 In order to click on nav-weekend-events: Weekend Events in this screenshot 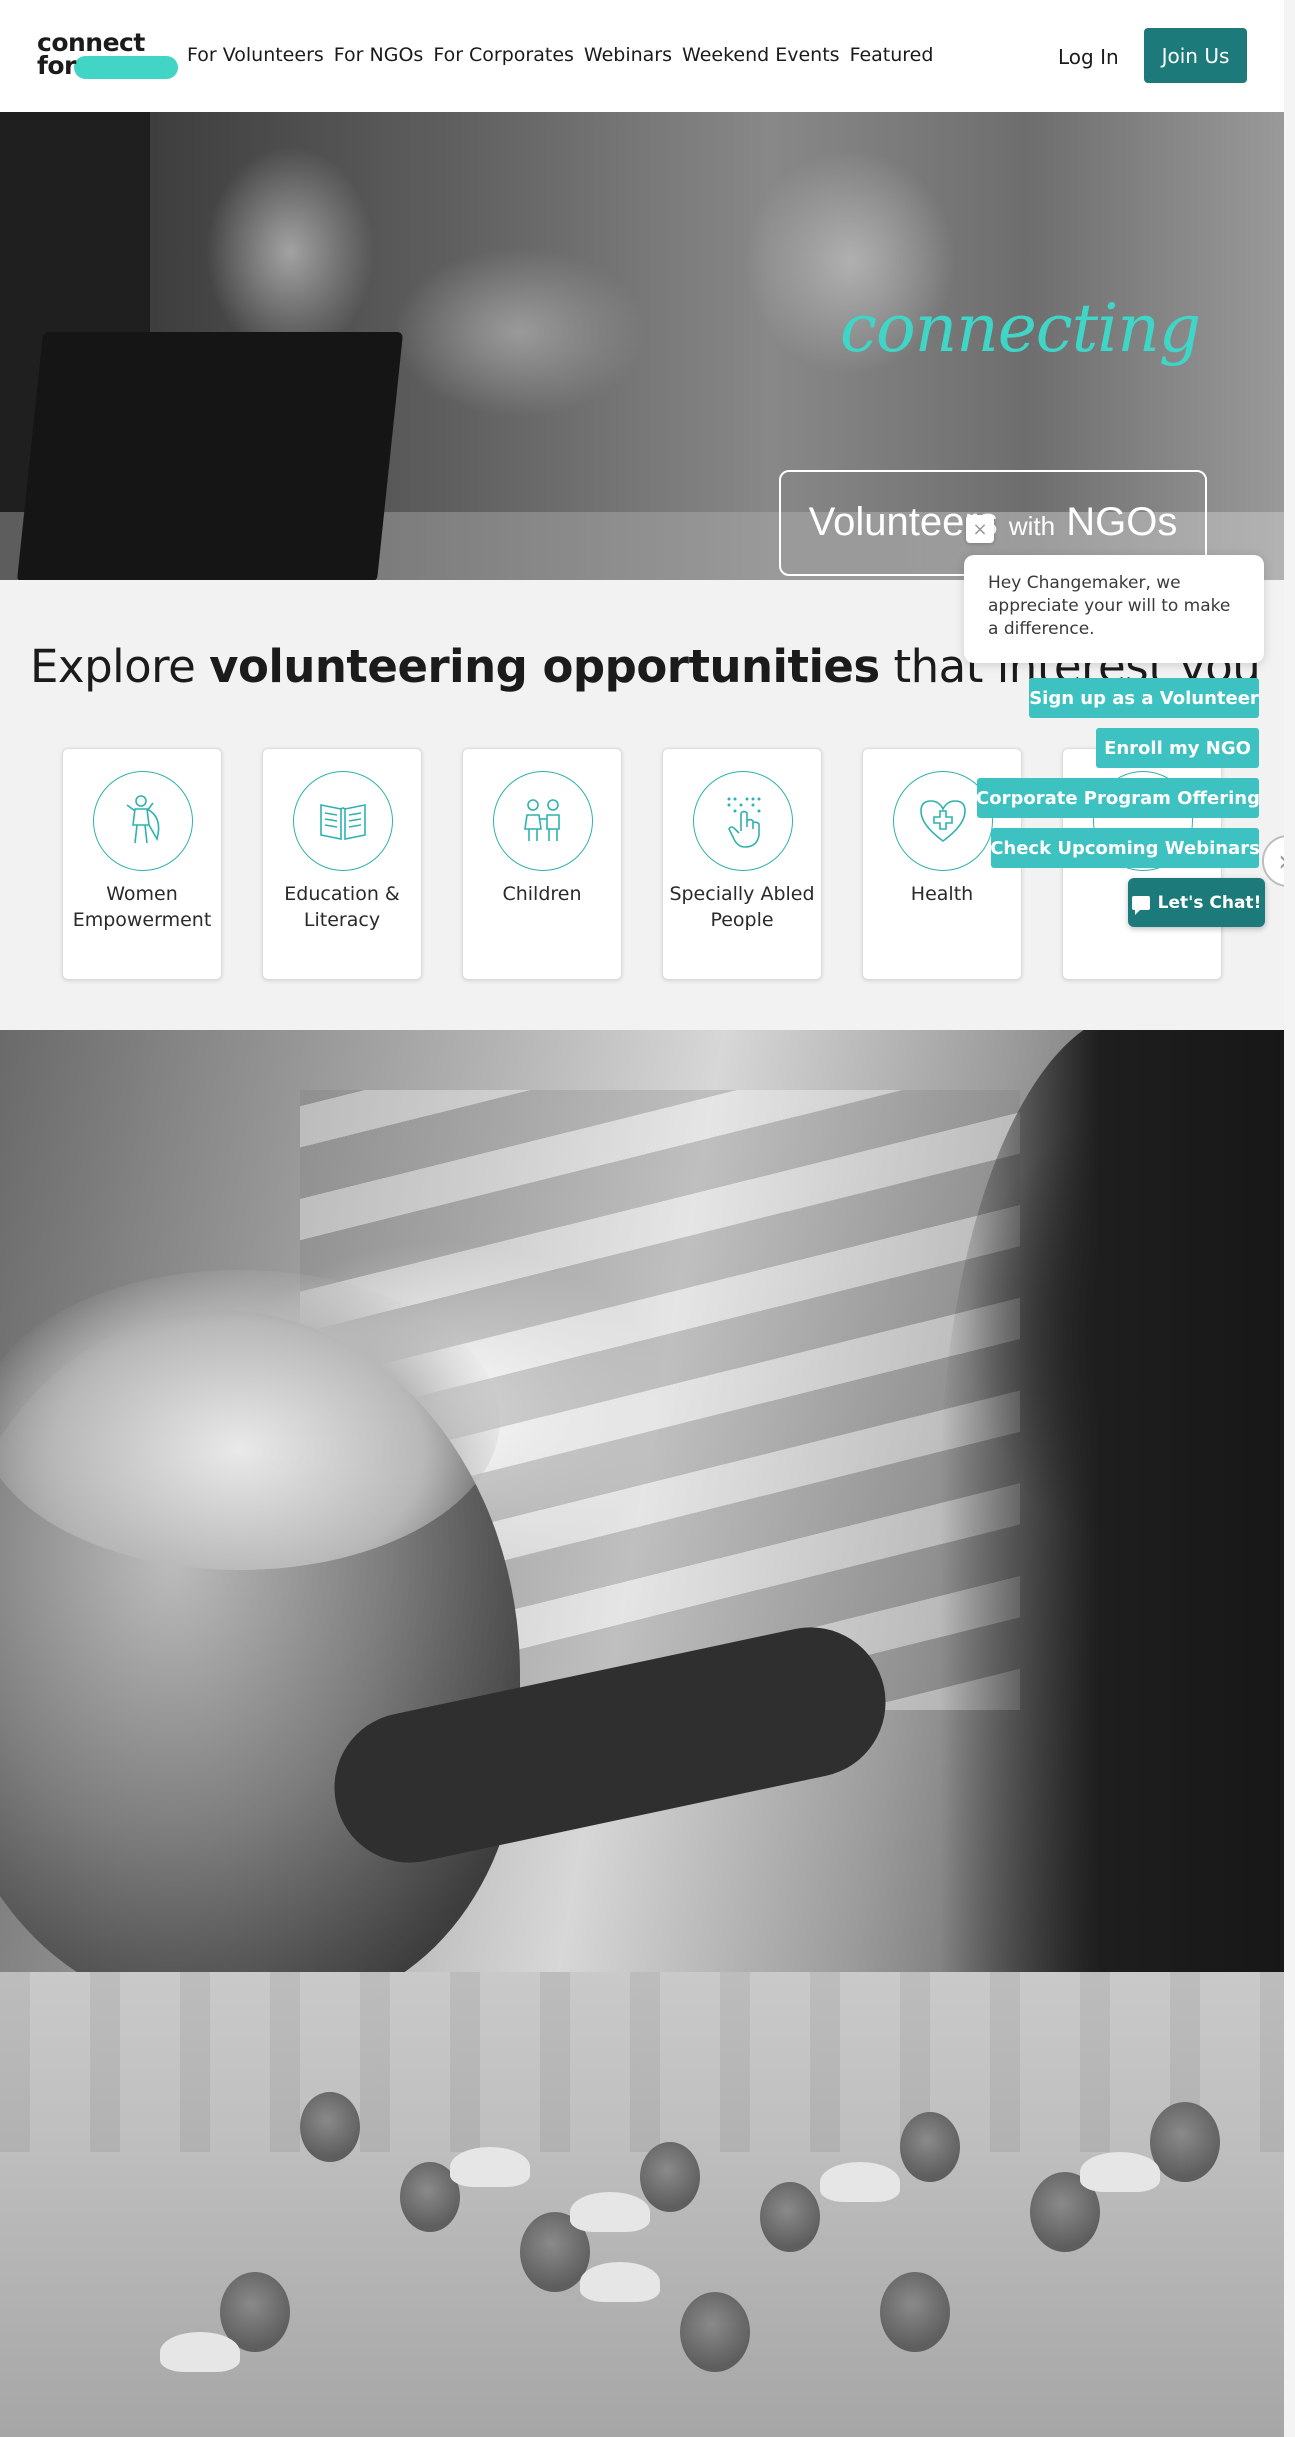, I will do `click(761, 55)`.